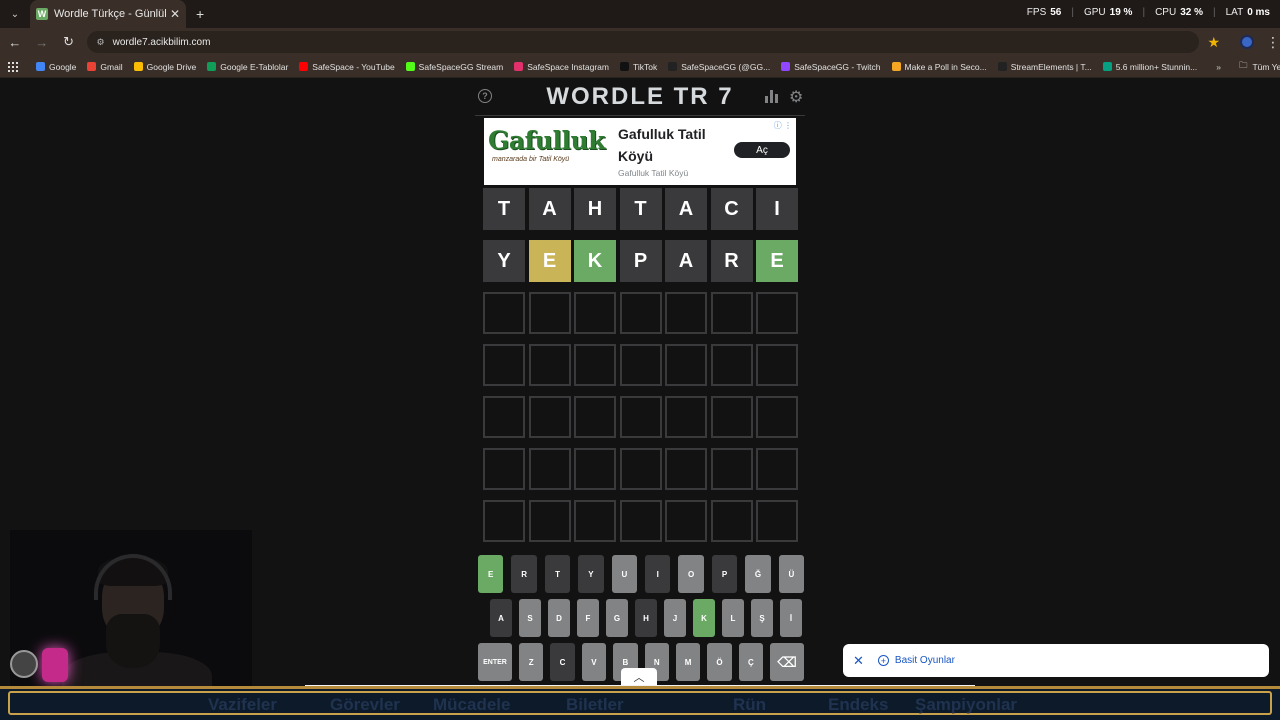  I want to click on game-header: ? WORDLE TR 7 ⚙, so click(640, 97).